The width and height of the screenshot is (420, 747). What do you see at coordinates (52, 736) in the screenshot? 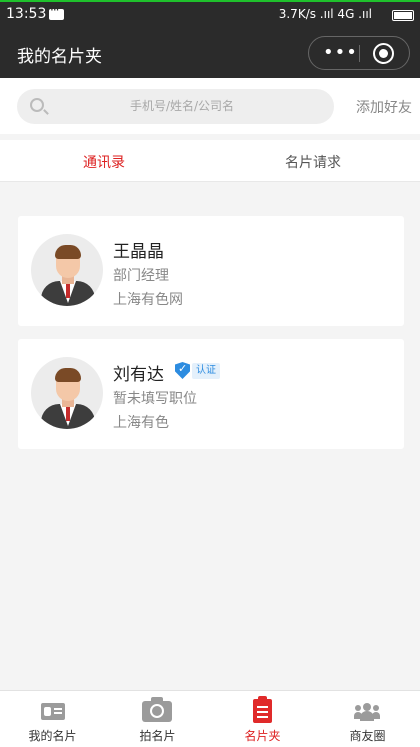
I see `nav-label: 我的名片` at bounding box center [52, 736].